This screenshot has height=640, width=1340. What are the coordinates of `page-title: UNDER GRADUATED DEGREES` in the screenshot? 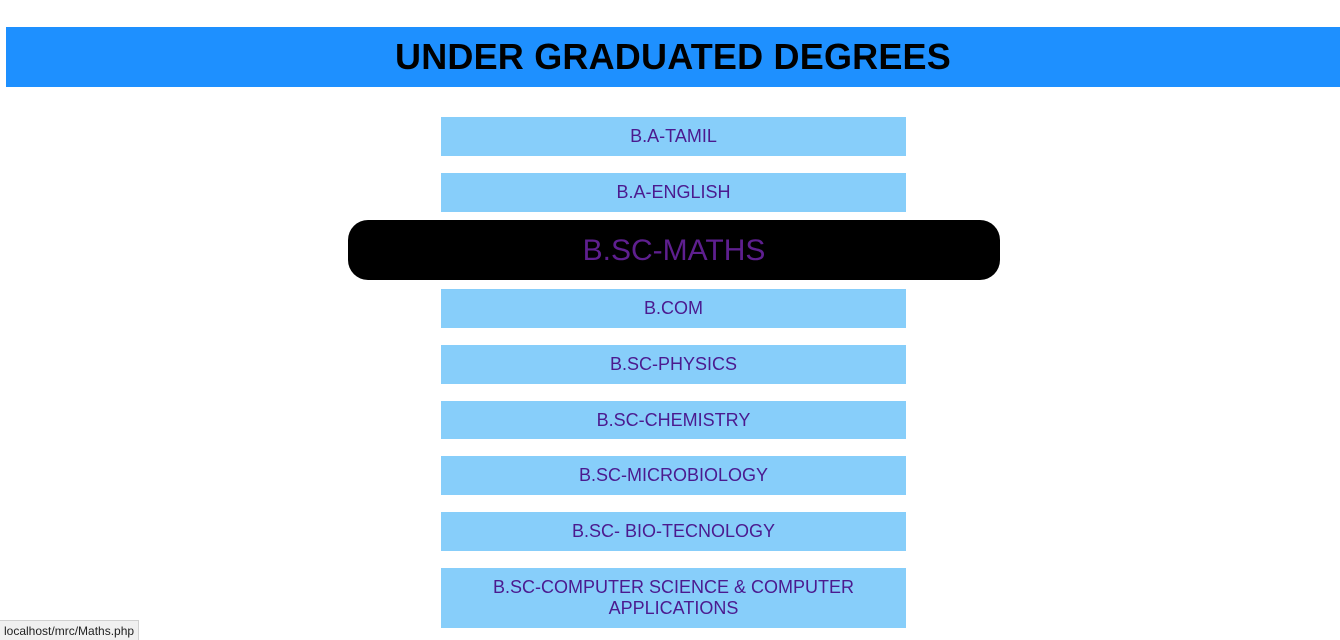 It's located at (673, 56).